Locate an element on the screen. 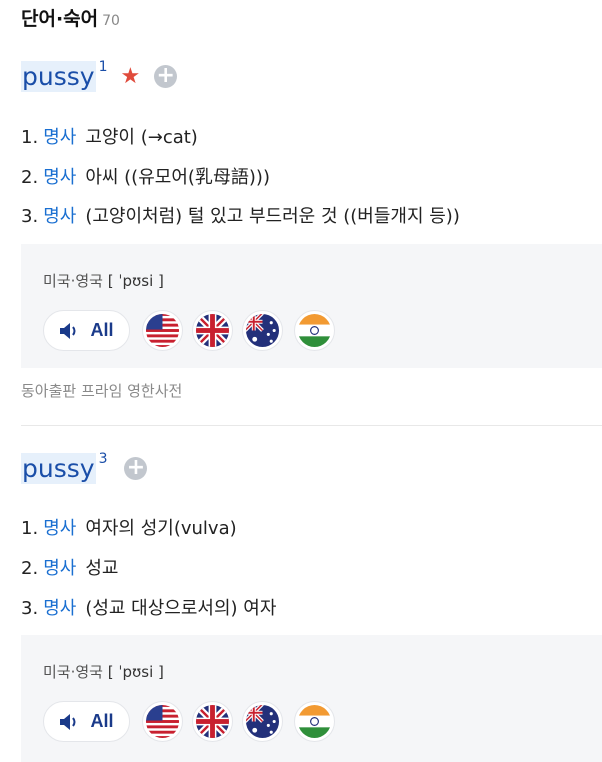 The height and width of the screenshot is (762, 602). definition-item: 3. 명사 (성교 대상으로서의) 여자 is located at coordinates (148, 607).